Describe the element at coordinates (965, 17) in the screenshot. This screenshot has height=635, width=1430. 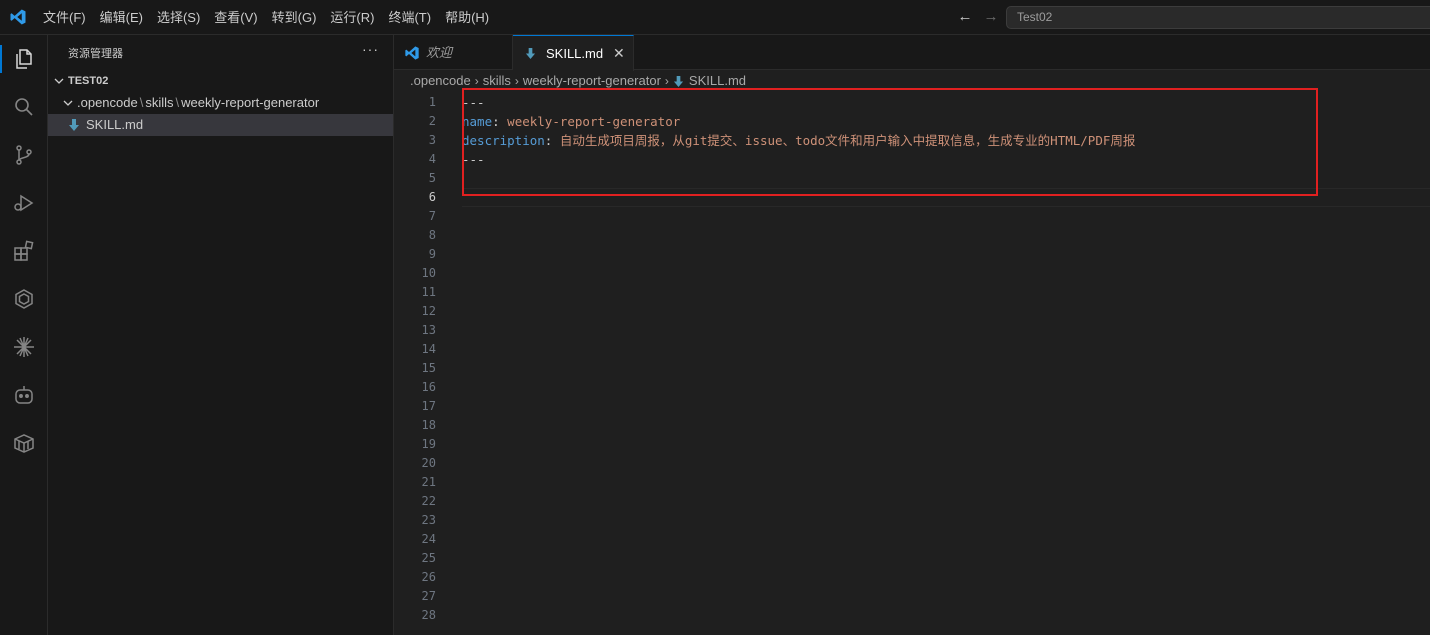
I see `back-arrow-icon: ←` at that location.